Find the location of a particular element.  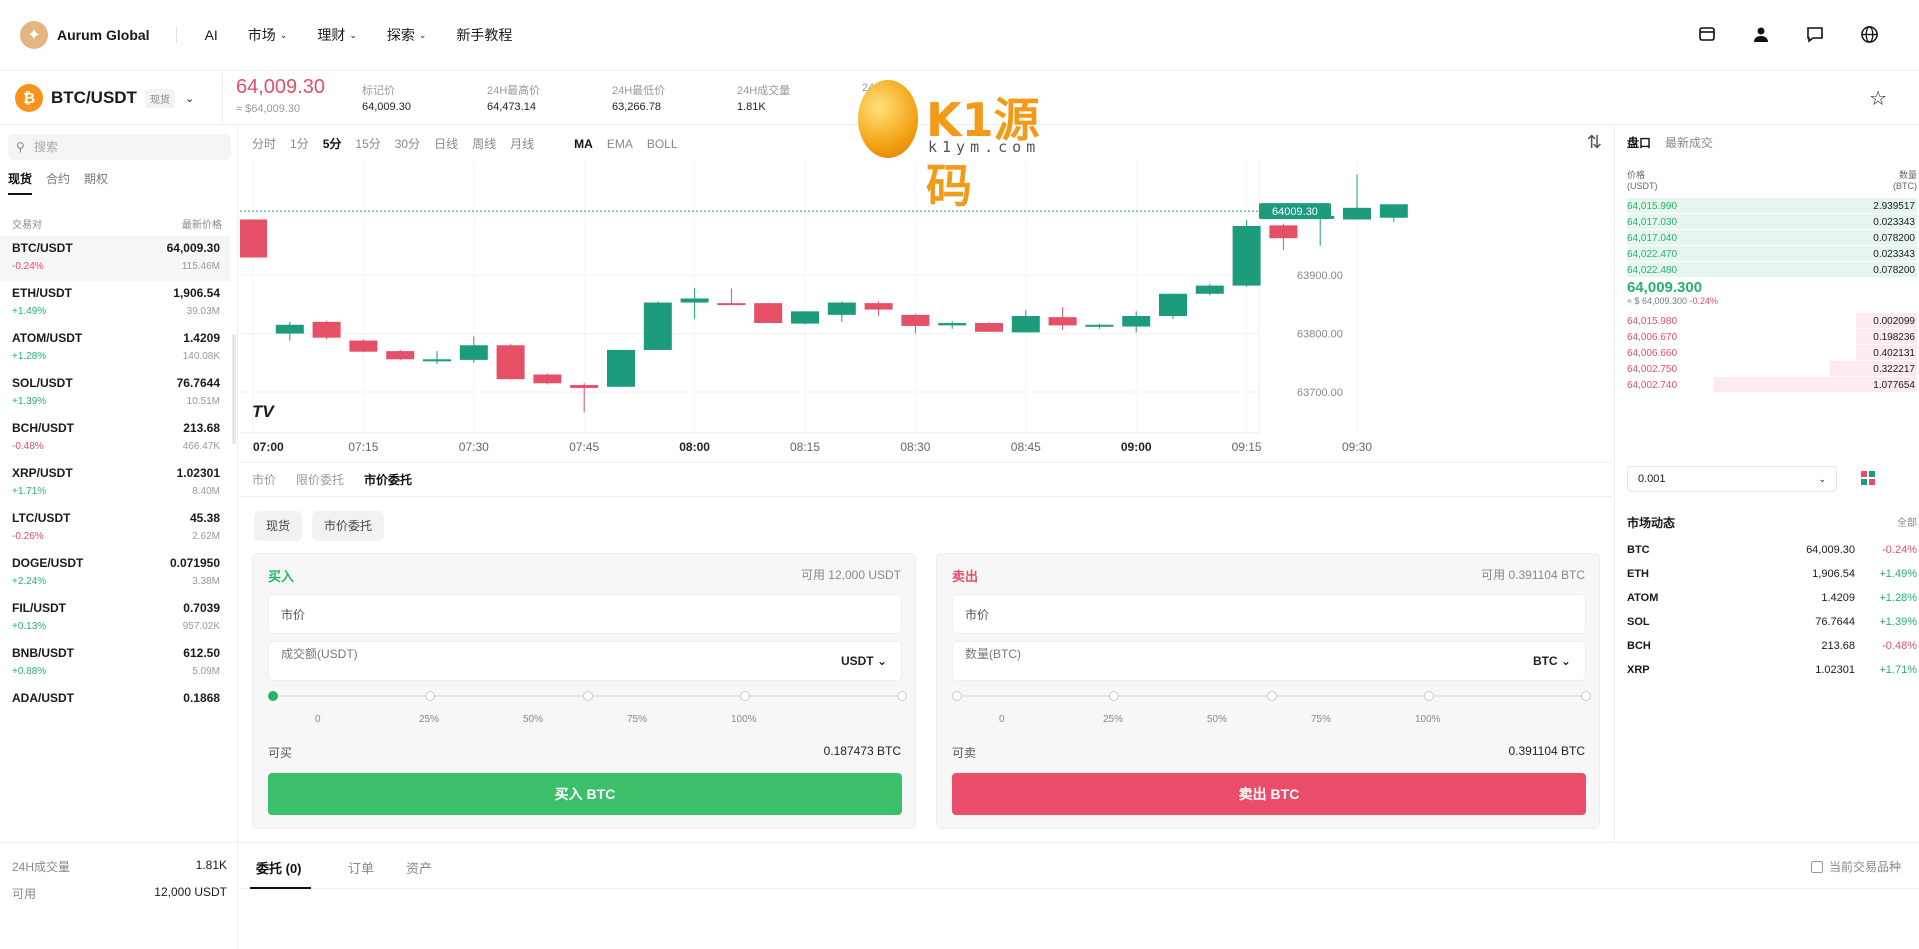

slider-tick-label: 100% is located at coordinates (744, 719).